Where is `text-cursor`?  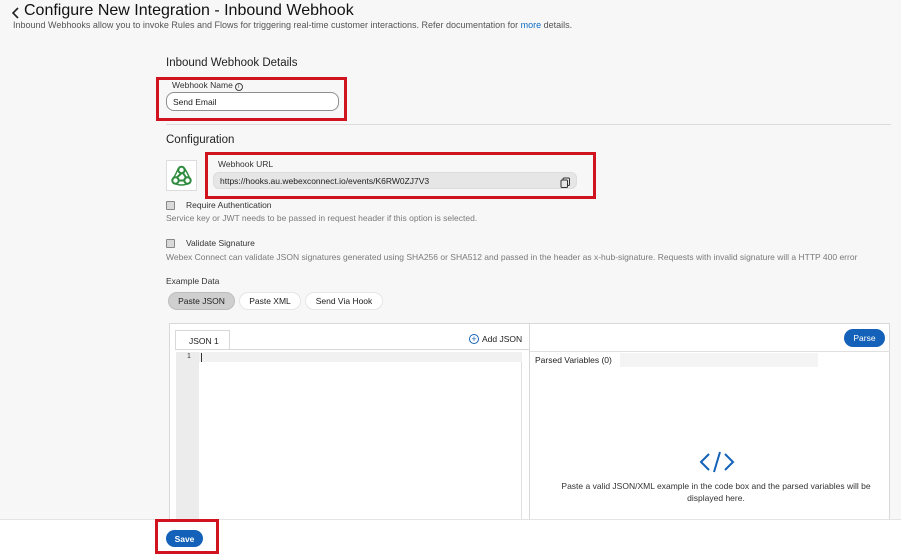 text-cursor is located at coordinates (201, 357).